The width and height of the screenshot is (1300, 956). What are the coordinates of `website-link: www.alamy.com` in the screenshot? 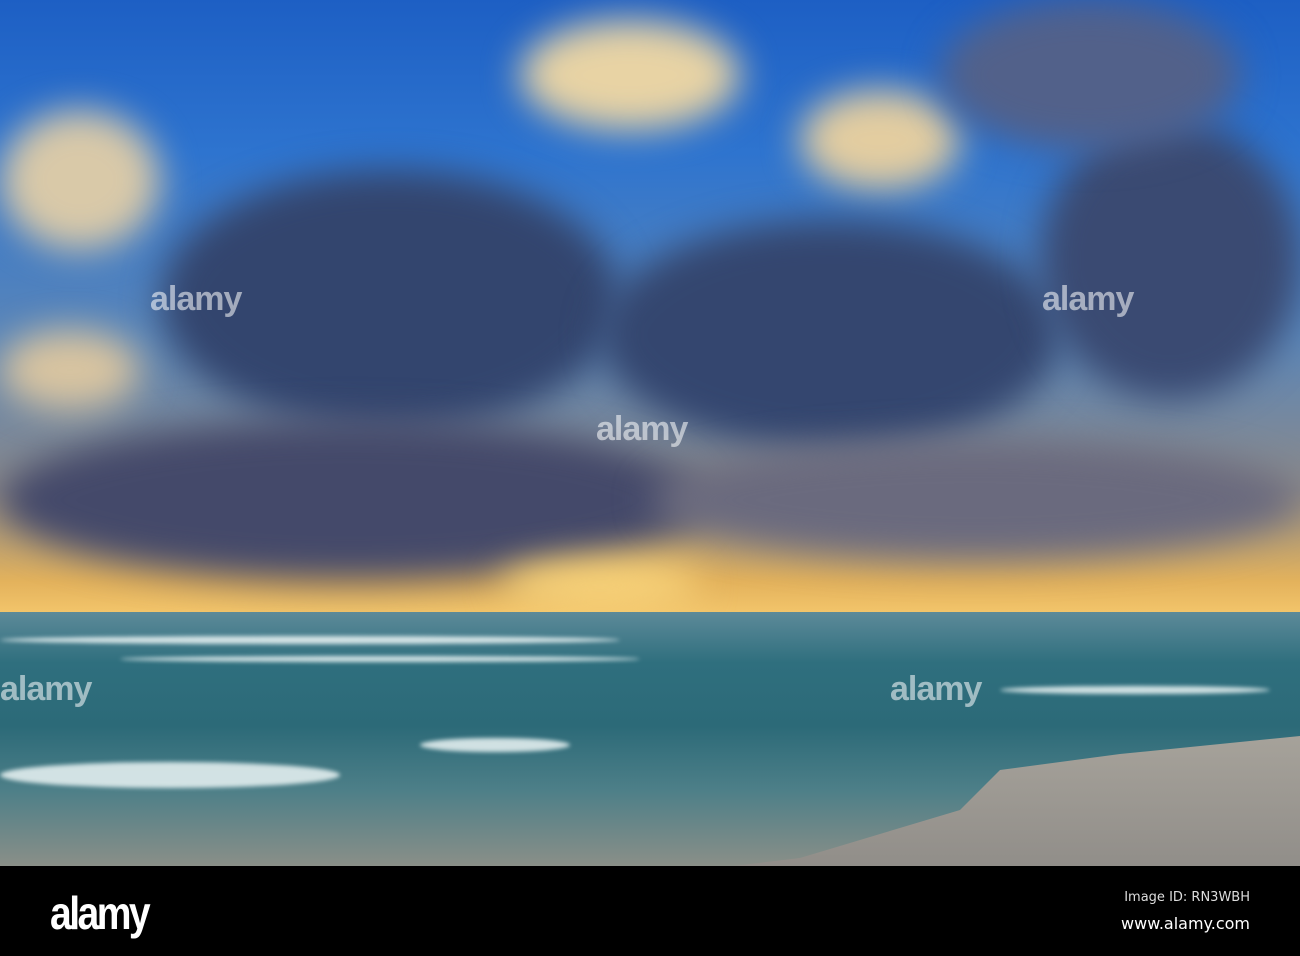 It's located at (1185, 923).